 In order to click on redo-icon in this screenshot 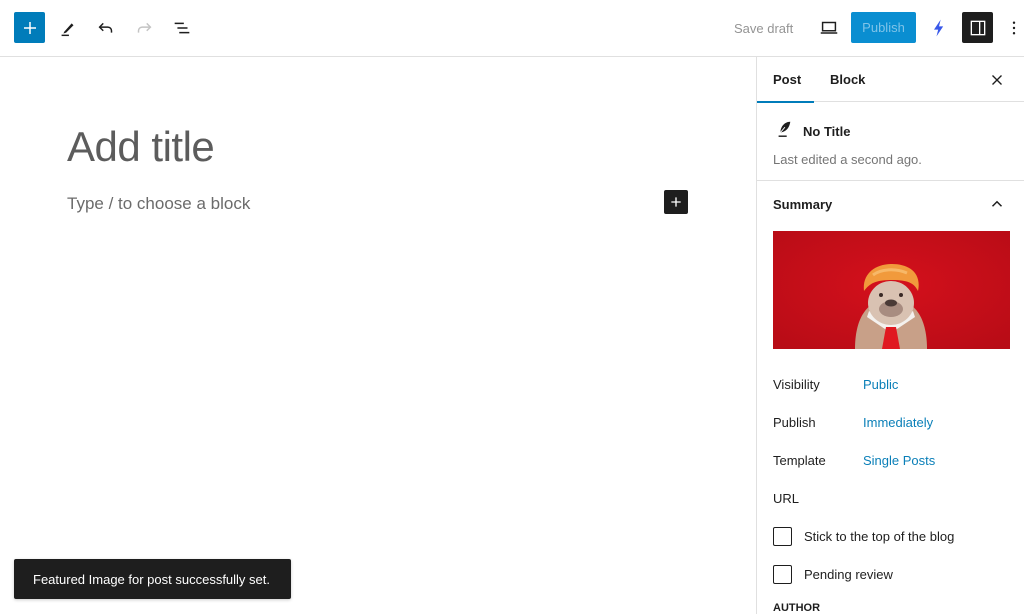, I will do `click(144, 27)`.